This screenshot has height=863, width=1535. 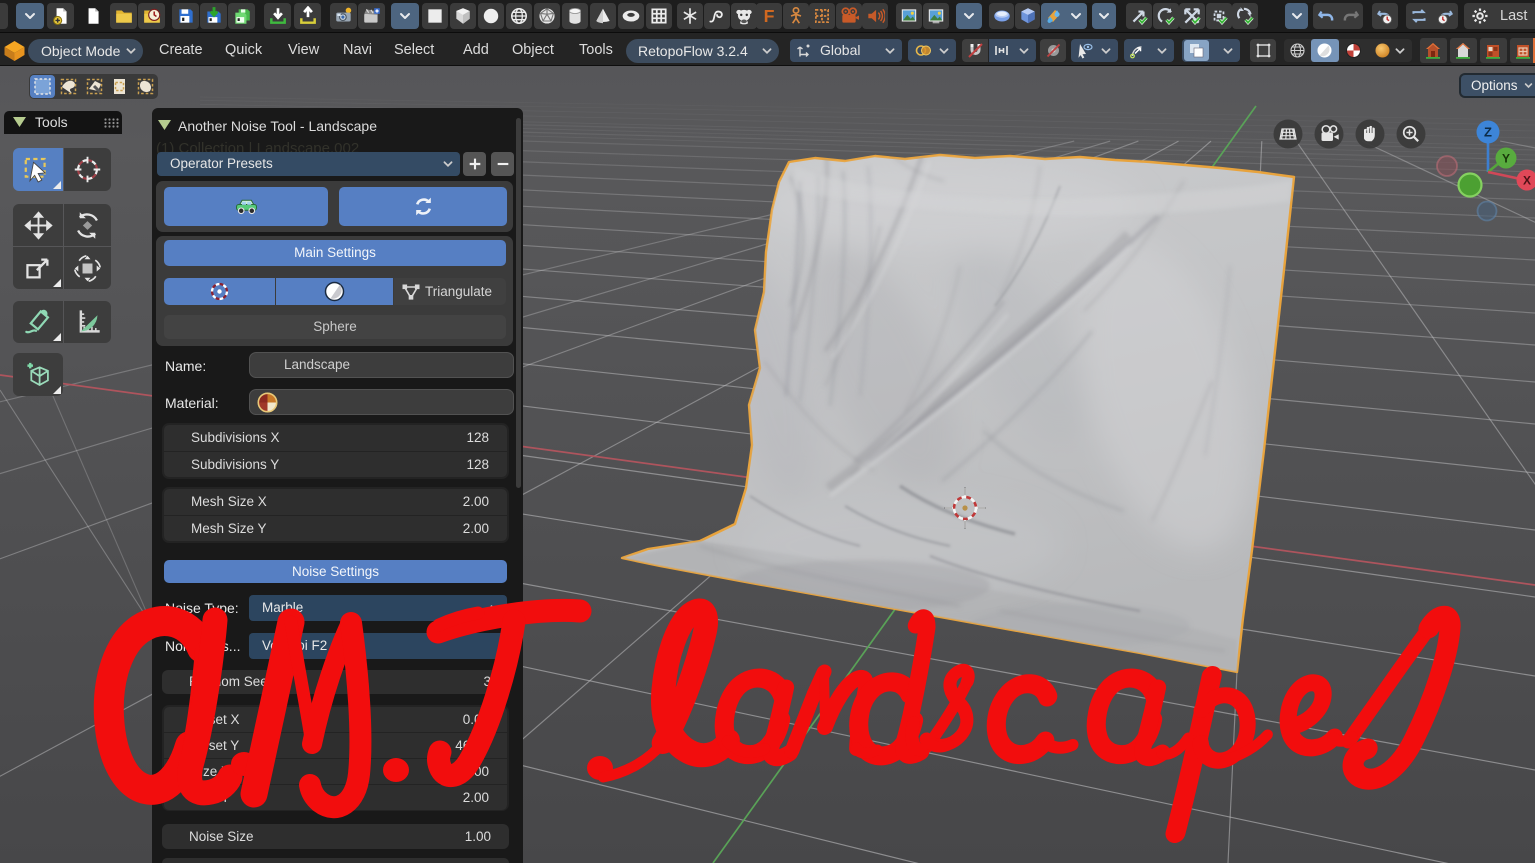 What do you see at coordinates (769, 16) in the screenshot?
I see `svg-text: F` at bounding box center [769, 16].